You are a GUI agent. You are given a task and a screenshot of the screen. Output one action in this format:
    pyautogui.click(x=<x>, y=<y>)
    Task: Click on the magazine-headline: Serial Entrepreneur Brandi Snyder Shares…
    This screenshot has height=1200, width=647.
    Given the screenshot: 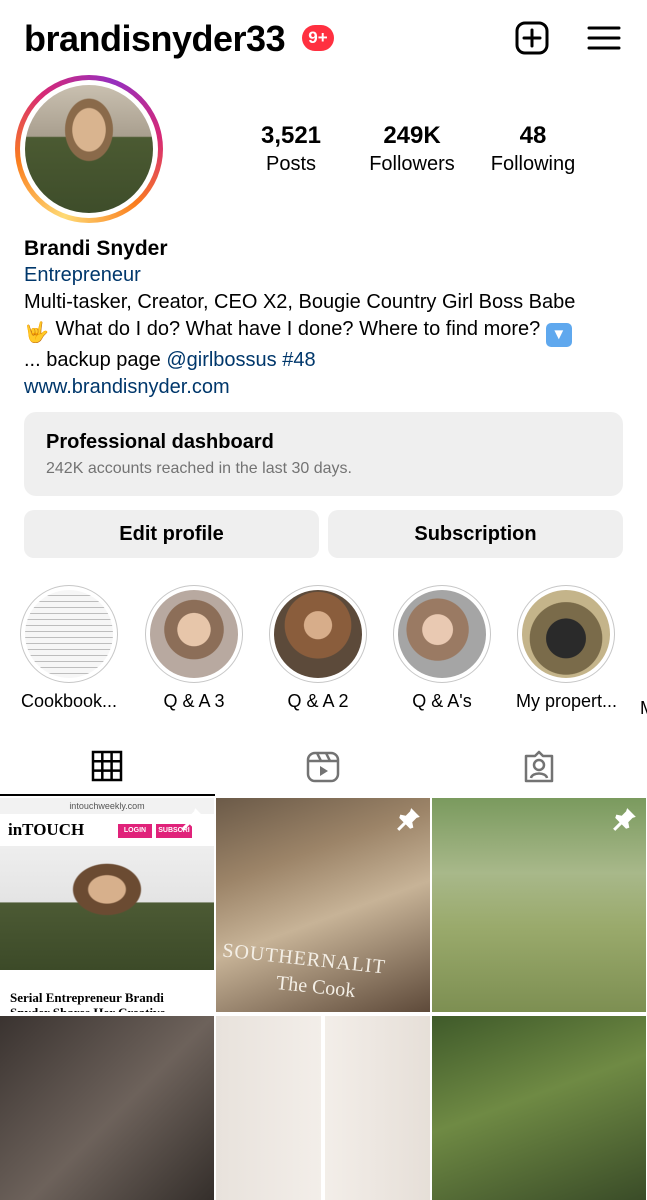 What is the action you would take?
    pyautogui.click(x=87, y=1001)
    